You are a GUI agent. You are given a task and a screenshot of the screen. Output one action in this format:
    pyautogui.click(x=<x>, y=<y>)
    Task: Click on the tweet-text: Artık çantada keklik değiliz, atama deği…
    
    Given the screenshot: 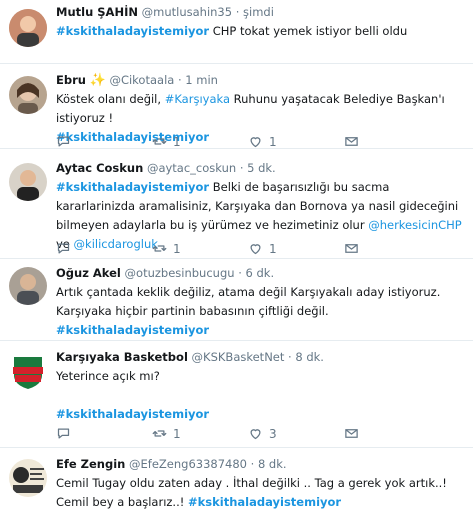 What is the action you would take?
    pyautogui.click(x=260, y=311)
    